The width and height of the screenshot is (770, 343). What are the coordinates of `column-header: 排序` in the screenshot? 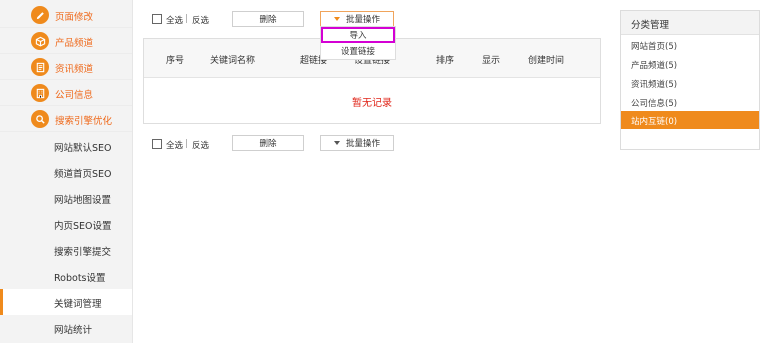 It's located at (445, 61).